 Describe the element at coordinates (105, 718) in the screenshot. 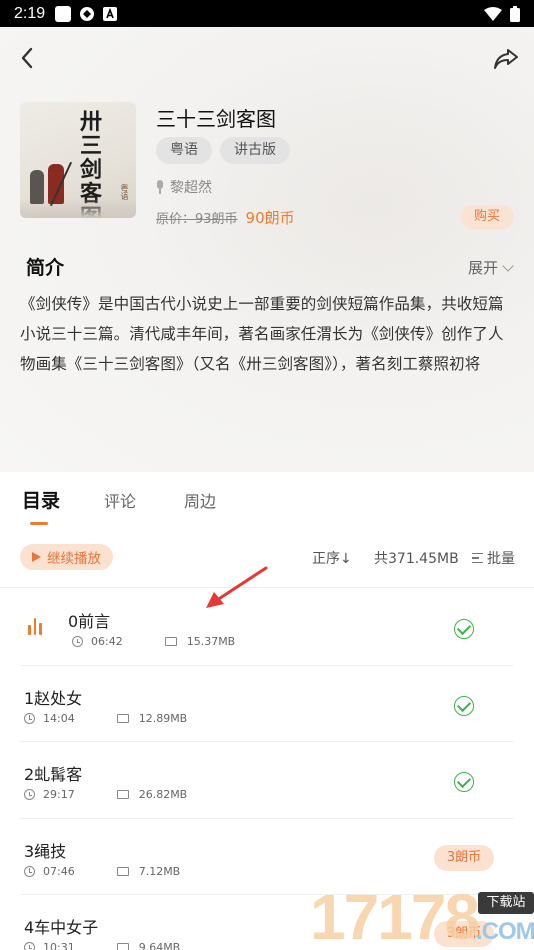

I see `episode-meta: 14:04 12.89MB` at that location.